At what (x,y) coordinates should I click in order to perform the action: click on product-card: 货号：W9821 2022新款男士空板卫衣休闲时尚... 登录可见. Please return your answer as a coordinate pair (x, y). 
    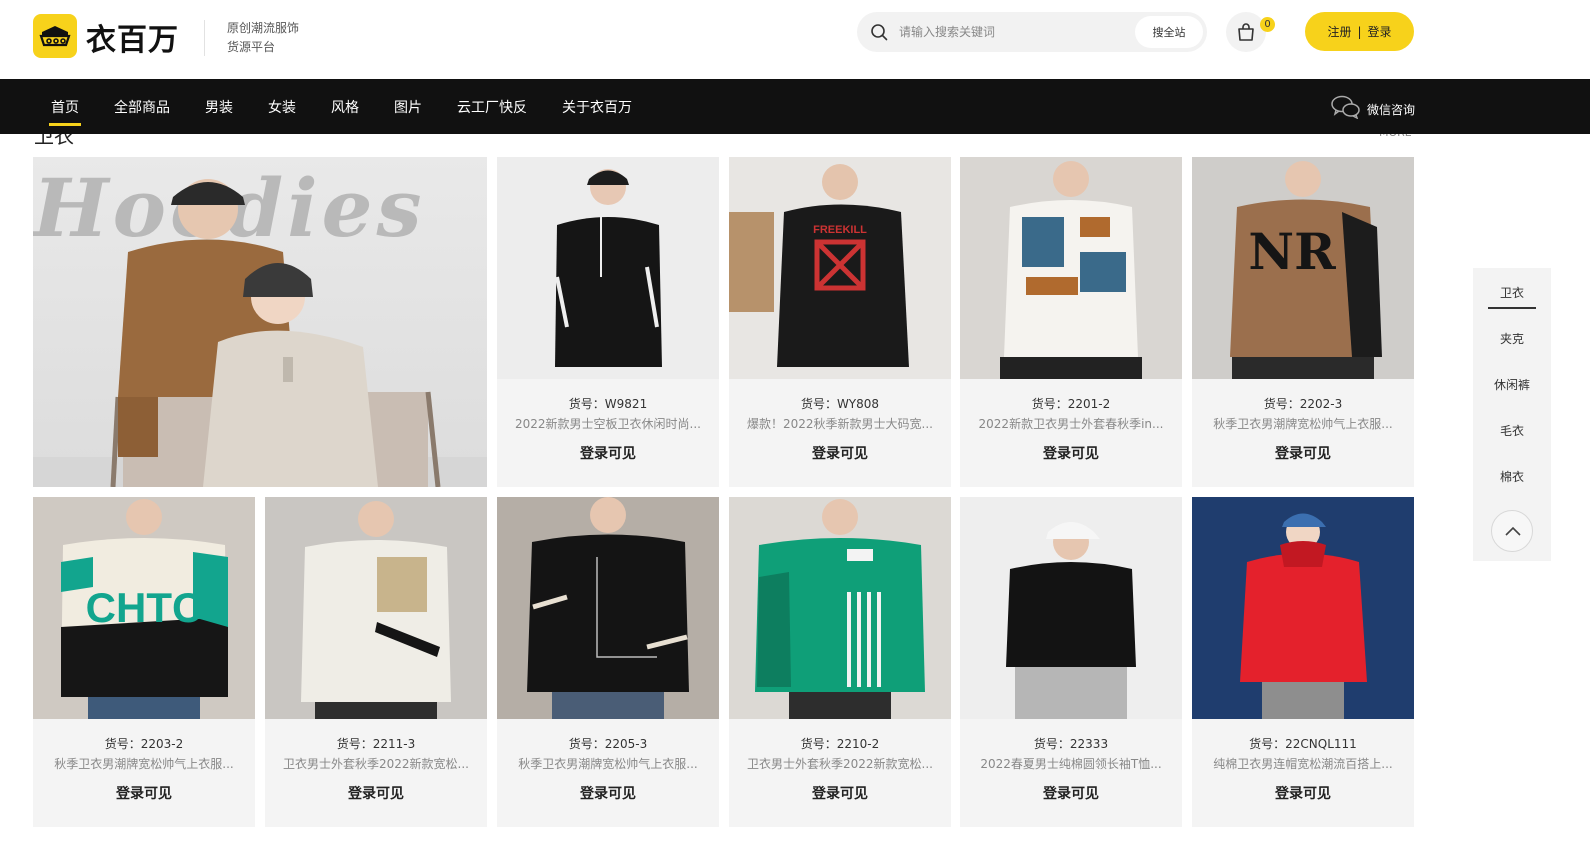
    Looking at the image, I should click on (608, 322).